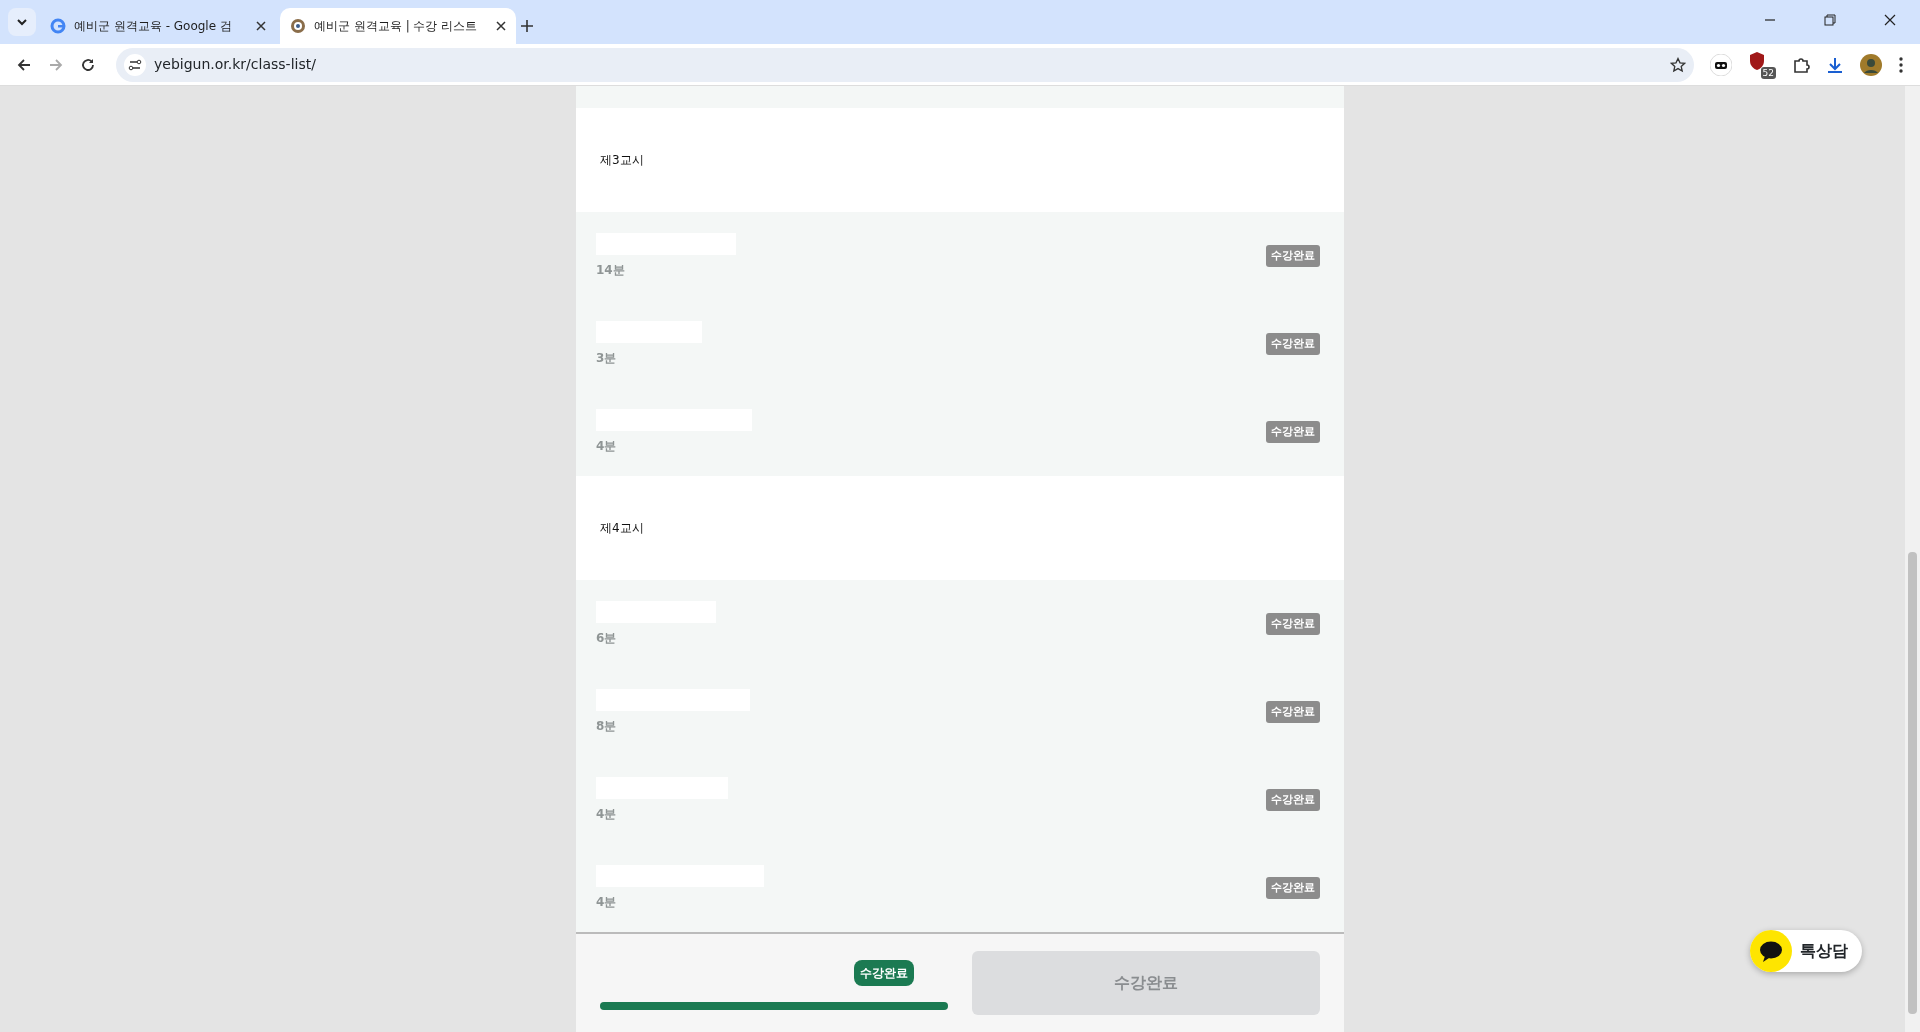  I want to click on chat-label: 톡상담, so click(1824, 951).